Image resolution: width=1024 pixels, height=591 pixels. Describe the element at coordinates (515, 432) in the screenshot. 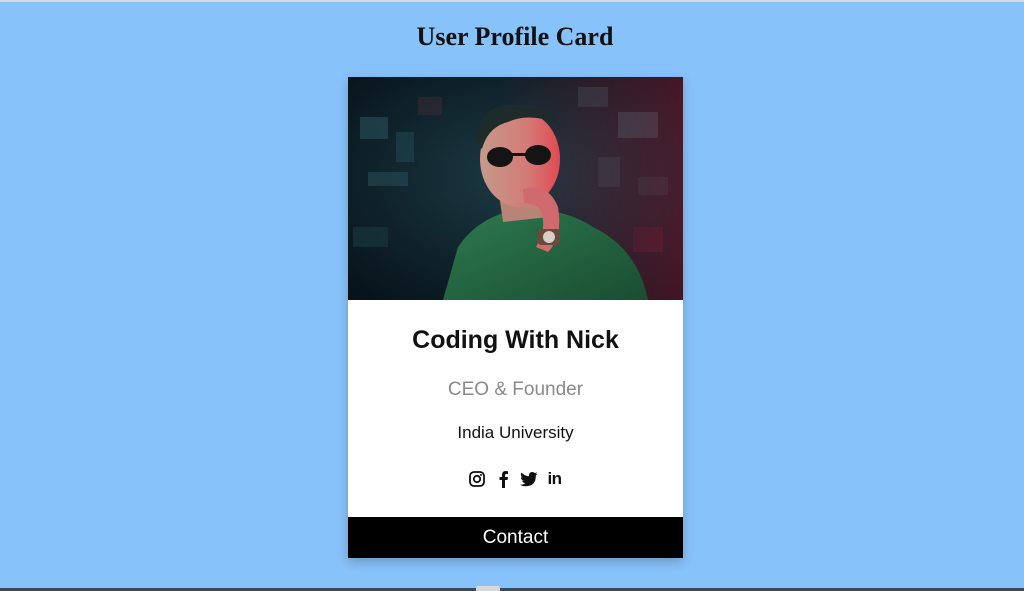

I see `profile-organization: India University` at that location.